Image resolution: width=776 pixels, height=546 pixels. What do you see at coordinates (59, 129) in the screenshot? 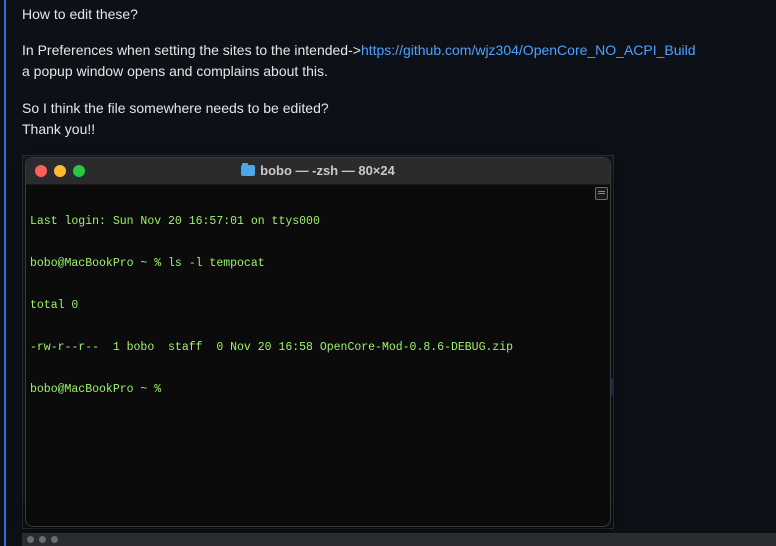
I see `post-line-thanks: Thank you!!` at bounding box center [59, 129].